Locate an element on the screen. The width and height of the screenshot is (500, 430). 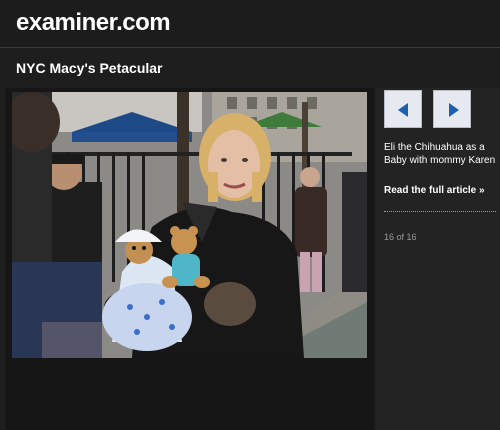
next-button is located at coordinates (452, 109).